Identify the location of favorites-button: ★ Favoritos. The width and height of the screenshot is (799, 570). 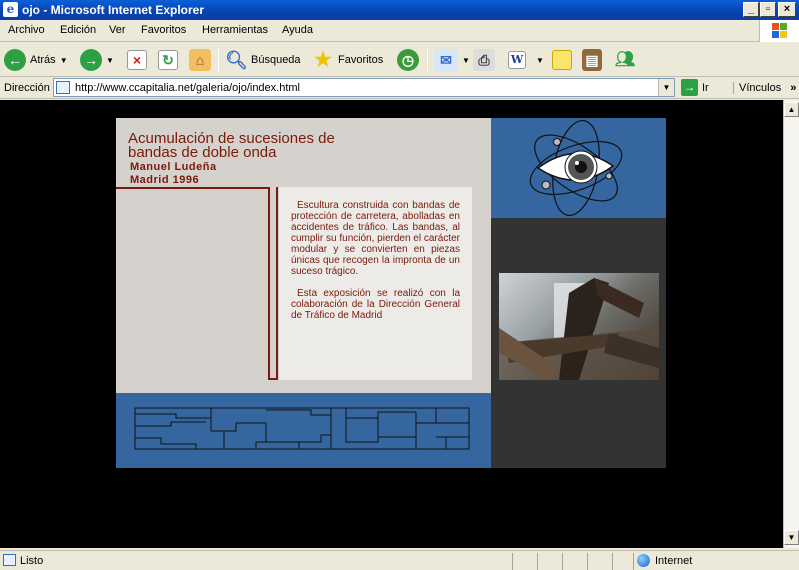
(347, 60).